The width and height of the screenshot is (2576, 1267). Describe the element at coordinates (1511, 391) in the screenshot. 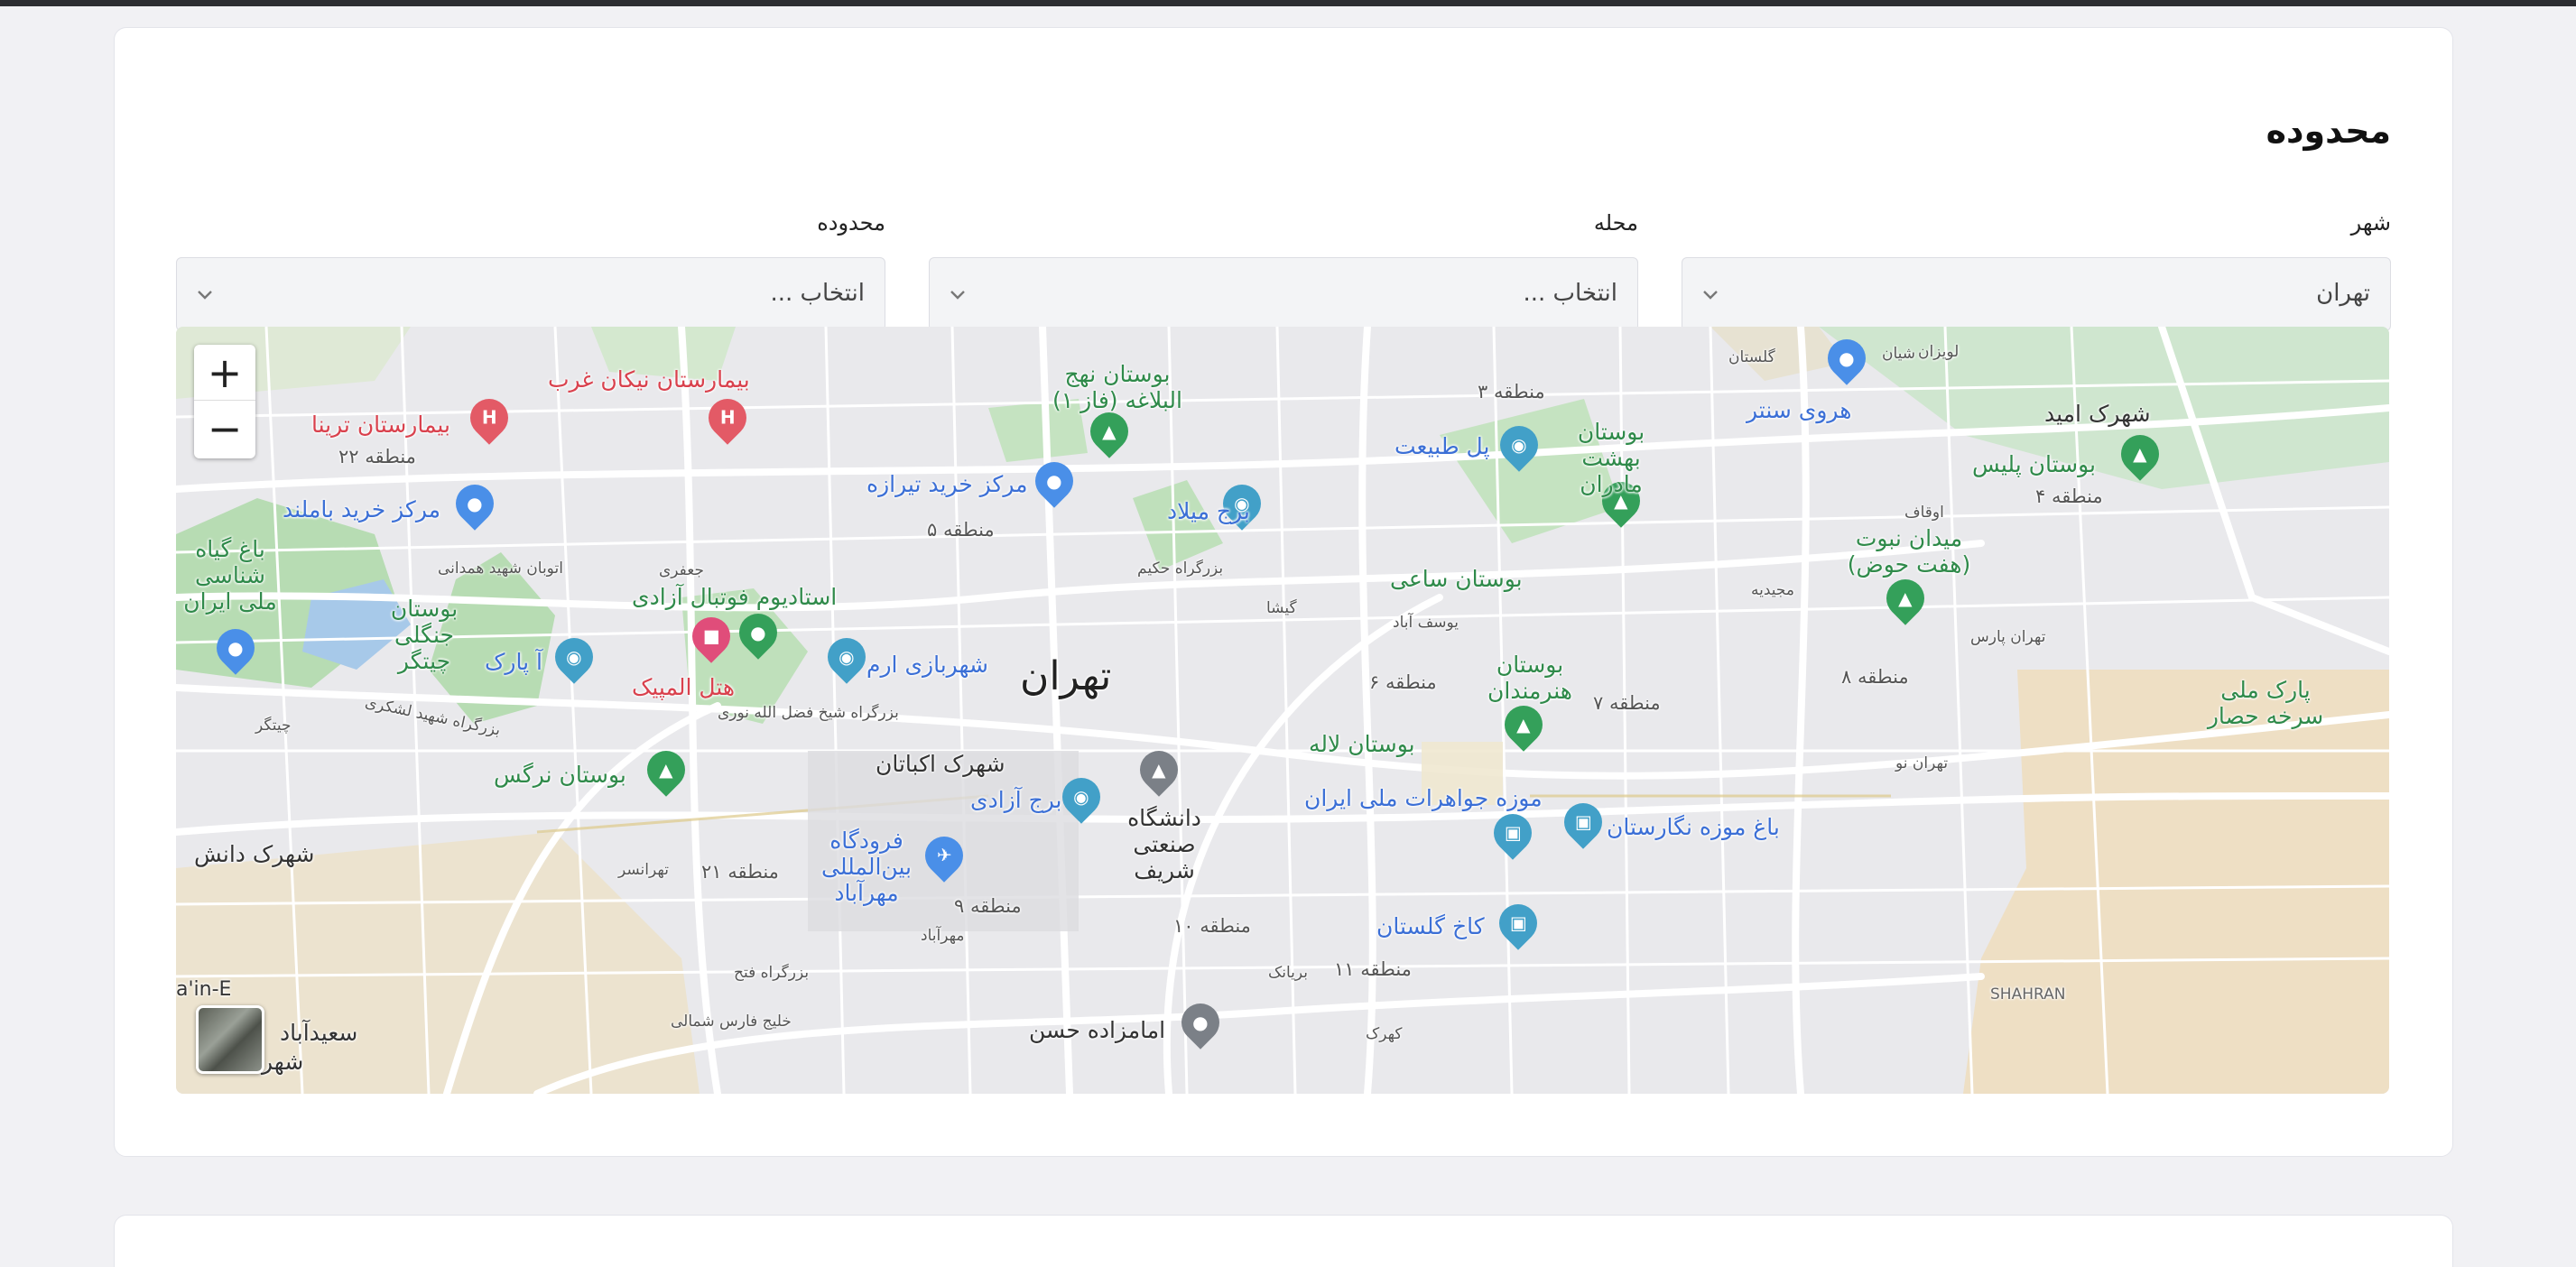

I see `district-label: منطقه ۳` at that location.